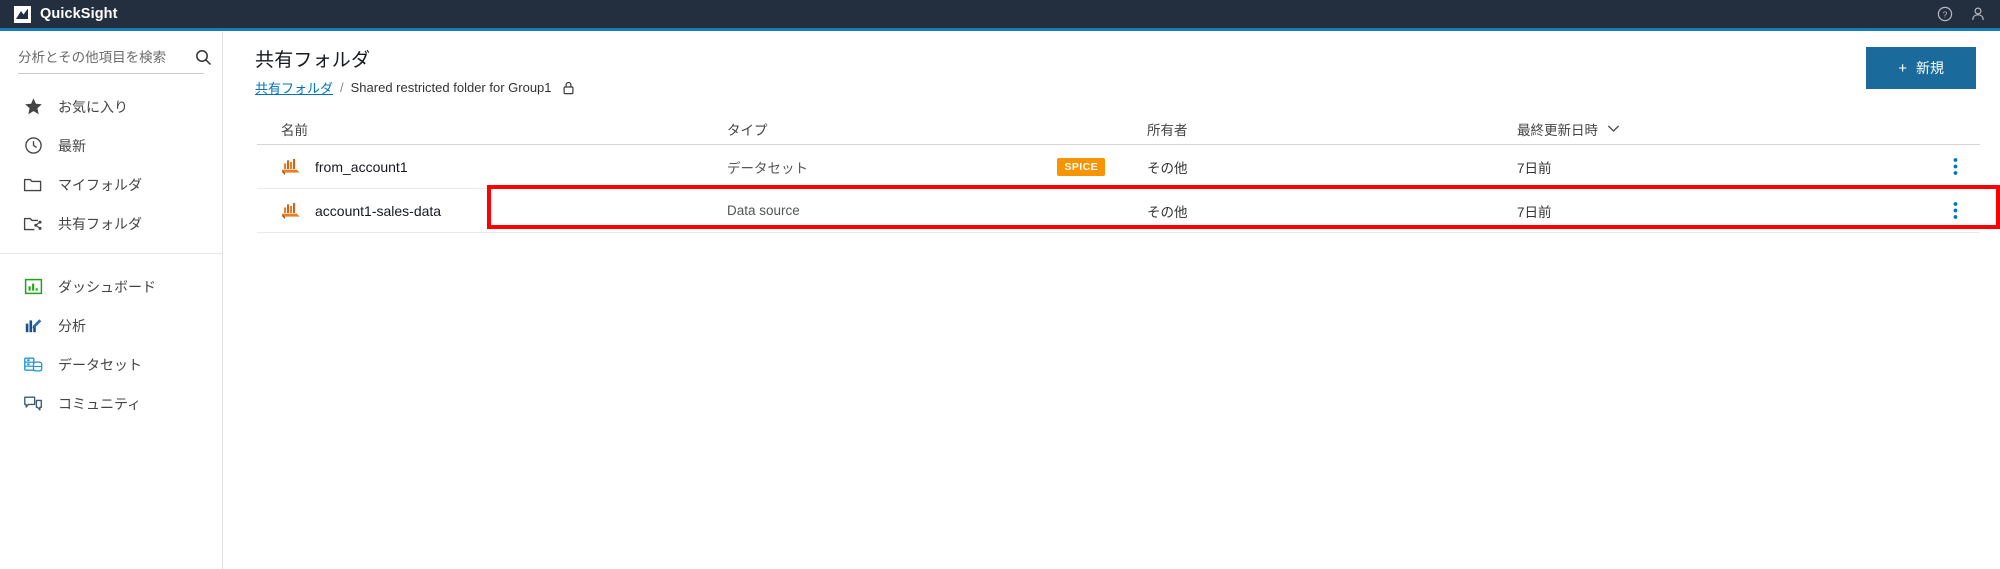 The width and height of the screenshot is (2000, 569). I want to click on row-name-cell: from_account1, so click(492, 167).